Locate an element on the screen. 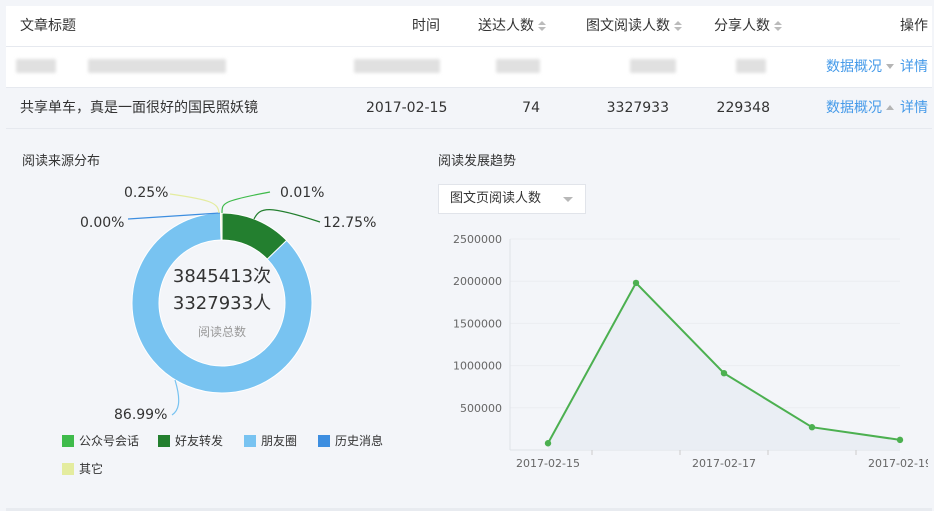 The image size is (934, 511). legend-item: 好友转发 is located at coordinates (190, 441).